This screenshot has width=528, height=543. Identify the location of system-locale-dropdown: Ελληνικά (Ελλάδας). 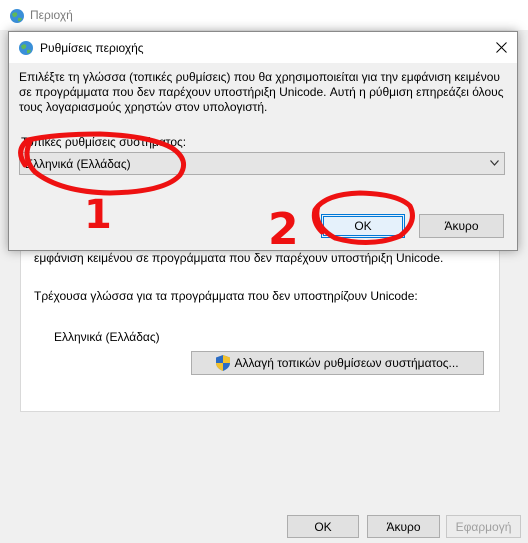
(262, 163).